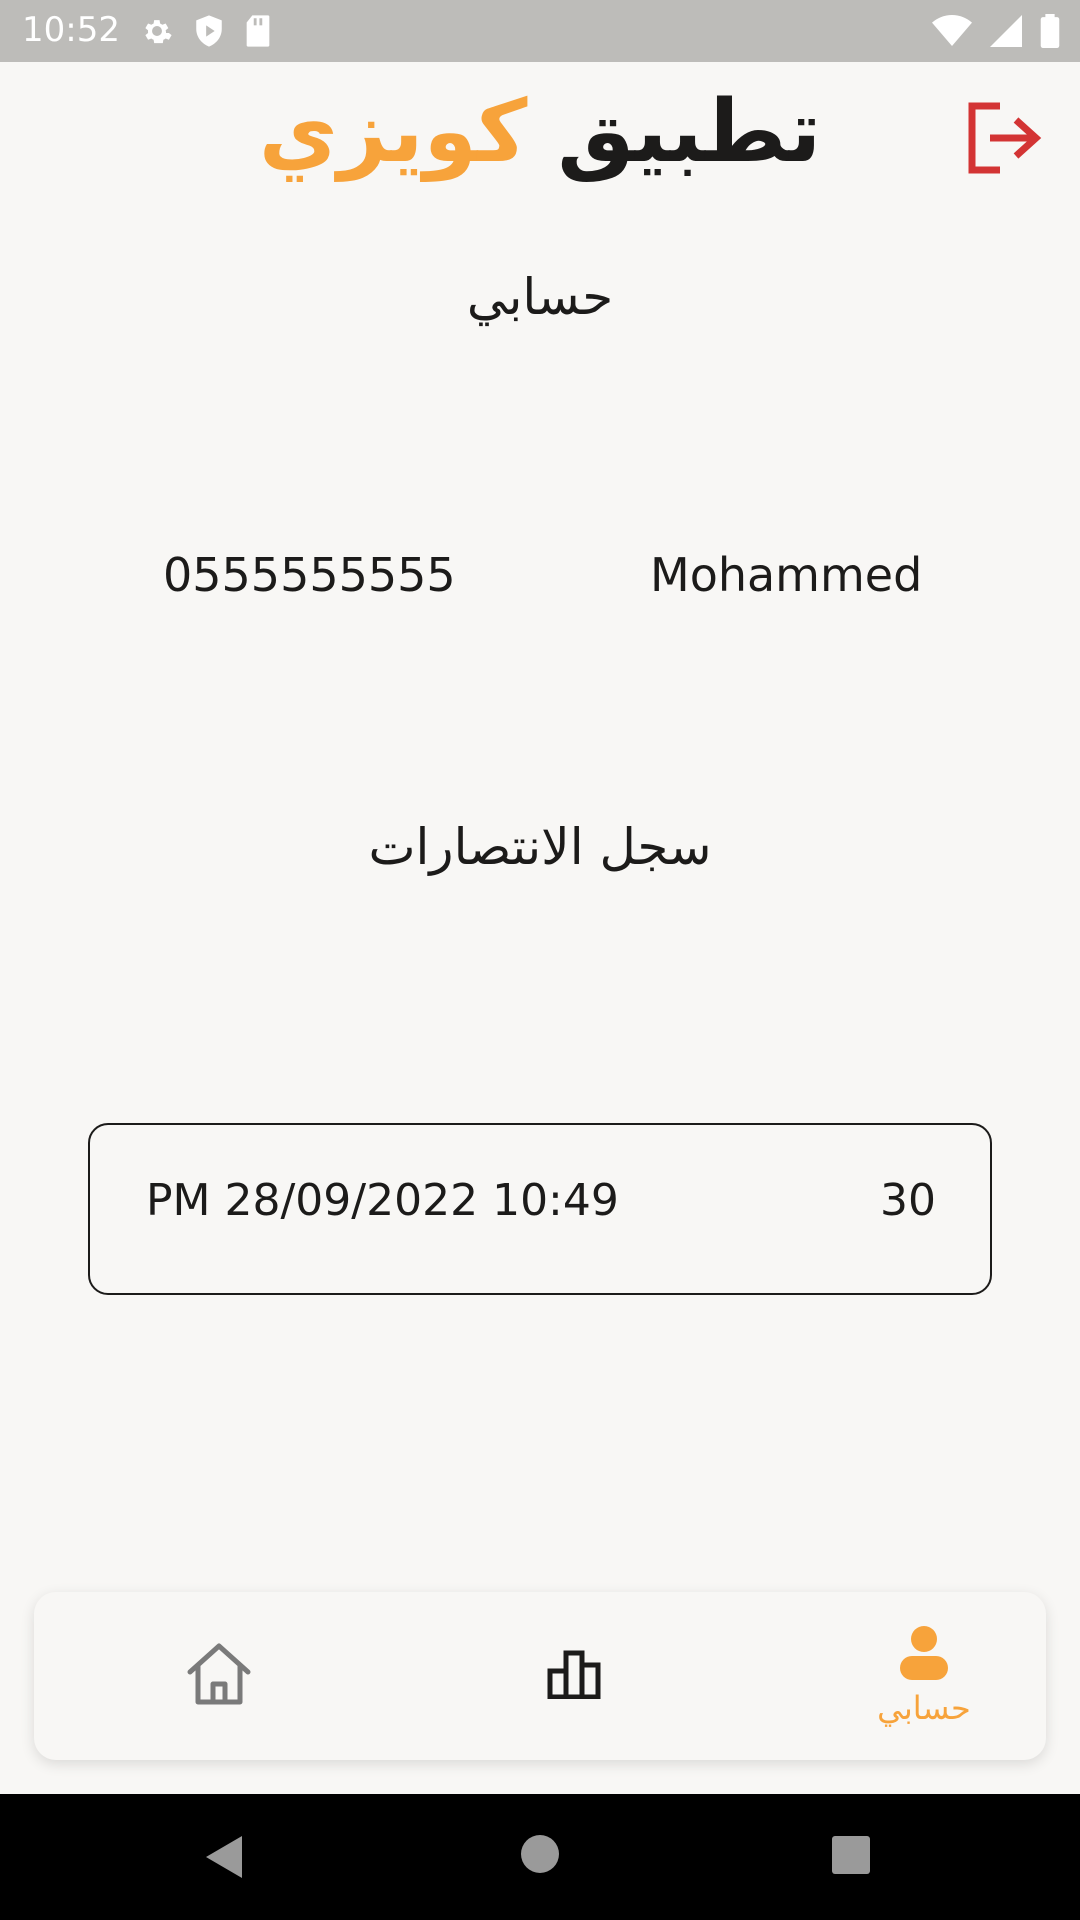  Describe the element at coordinates (309, 575) in the screenshot. I see `profile-phone: 0555555555` at that location.